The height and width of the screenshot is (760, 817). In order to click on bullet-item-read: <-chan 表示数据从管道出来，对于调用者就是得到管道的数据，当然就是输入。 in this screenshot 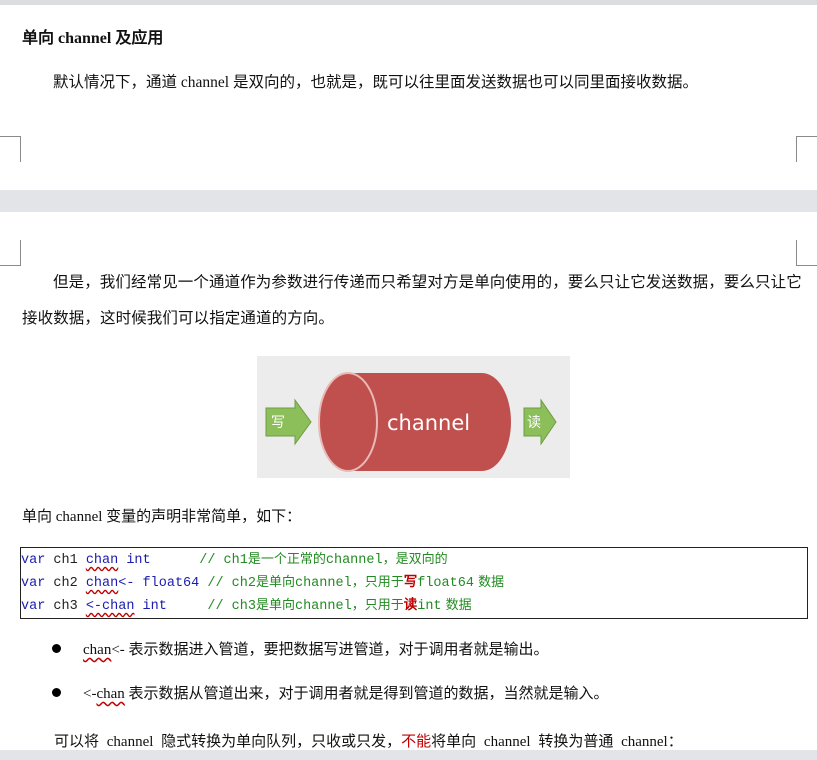, I will do `click(330, 694)`.